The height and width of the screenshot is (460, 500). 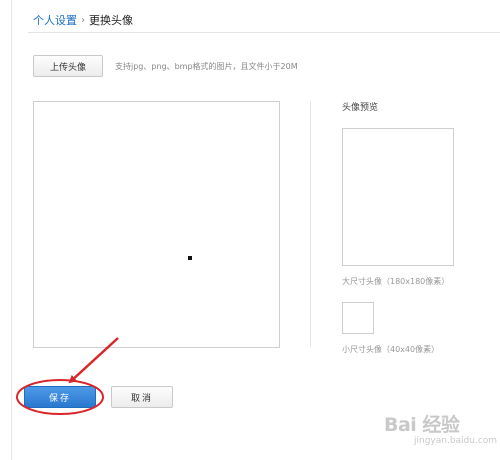 What do you see at coordinates (422, 425) in the screenshot?
I see `watermark-logo: Bai 经验` at bounding box center [422, 425].